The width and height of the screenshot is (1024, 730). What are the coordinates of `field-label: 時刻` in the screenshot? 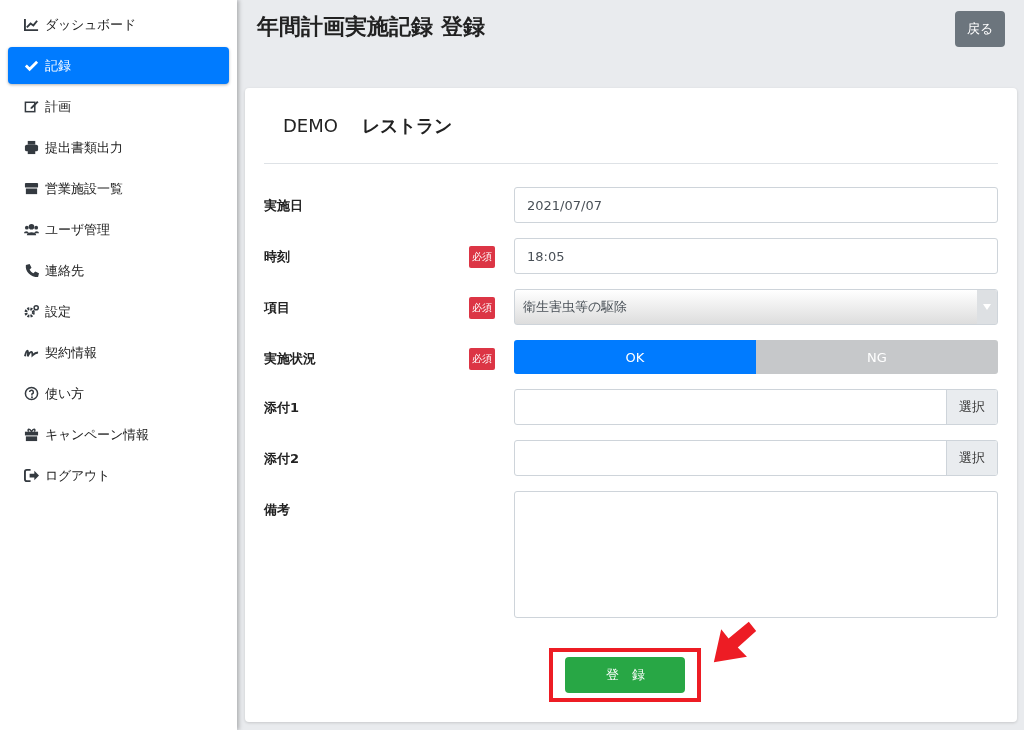 It's located at (277, 257).